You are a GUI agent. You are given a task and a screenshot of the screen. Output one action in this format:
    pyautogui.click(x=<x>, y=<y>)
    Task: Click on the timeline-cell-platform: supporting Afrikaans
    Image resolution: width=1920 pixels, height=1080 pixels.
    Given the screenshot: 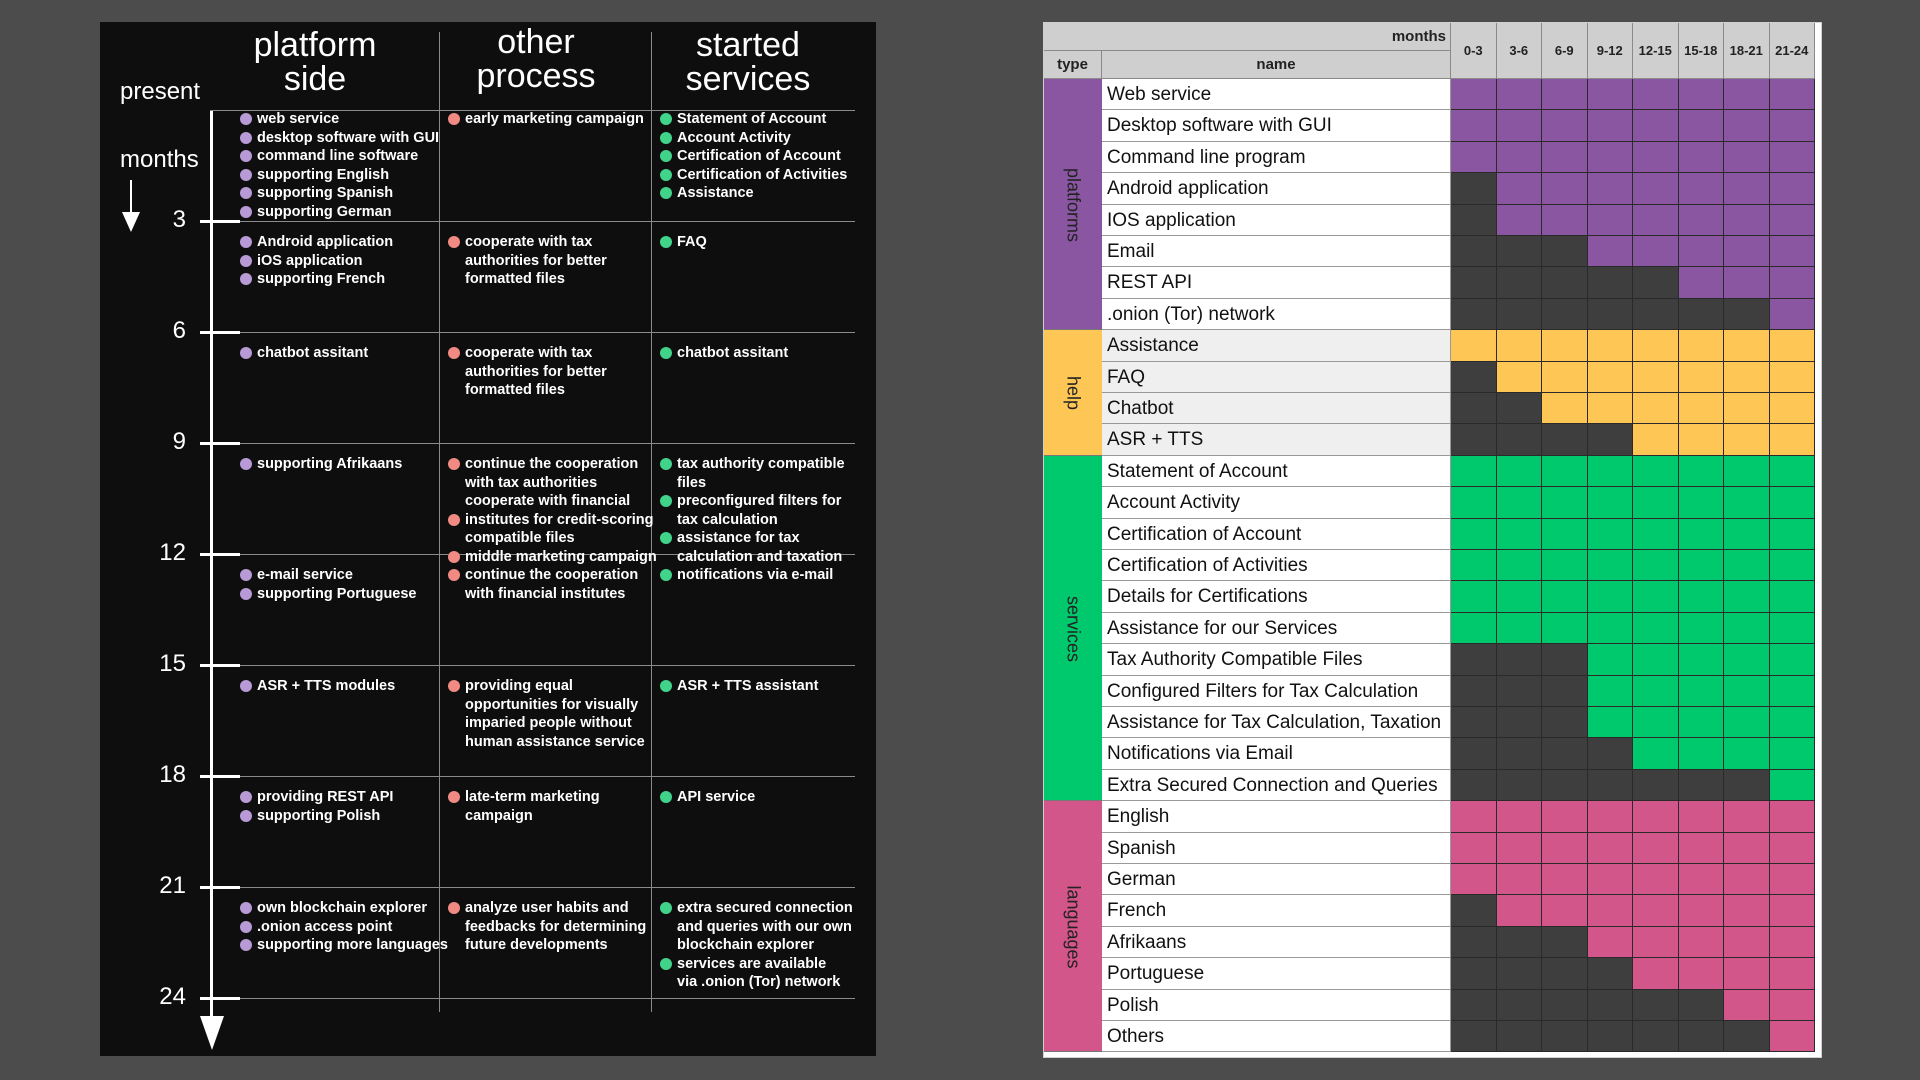 What is the action you would take?
    pyautogui.click(x=321, y=464)
    